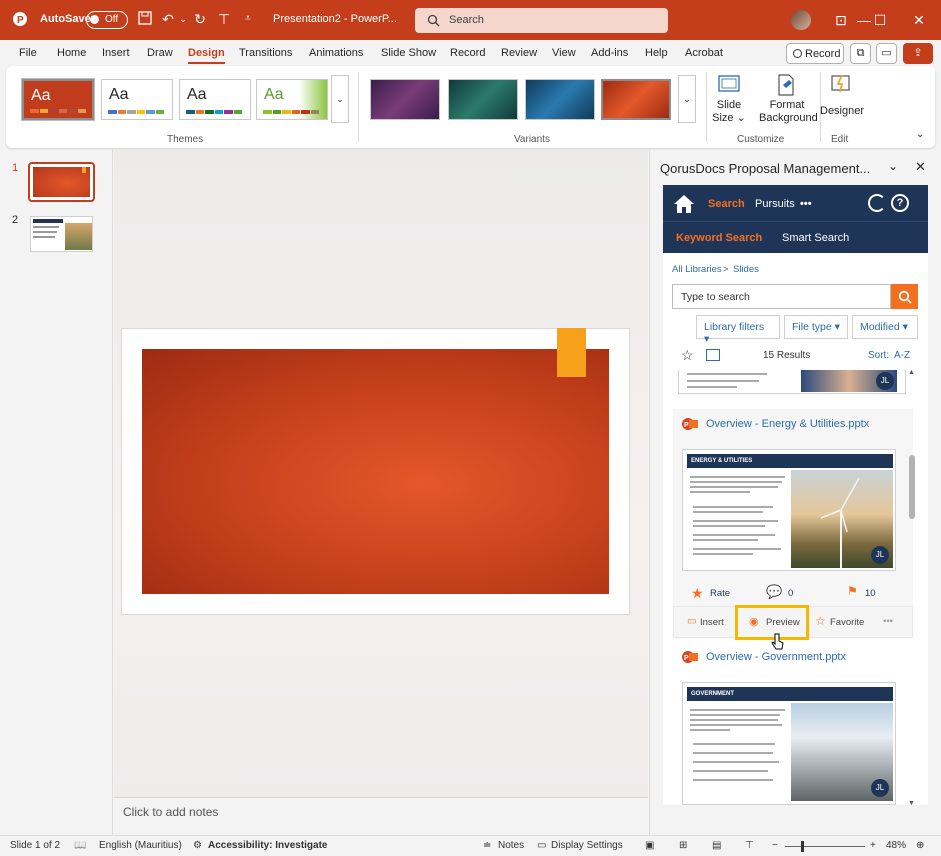 This screenshot has width=941, height=856. Describe the element at coordinates (200, 19) in the screenshot. I see `redo-icon: ↻` at that location.